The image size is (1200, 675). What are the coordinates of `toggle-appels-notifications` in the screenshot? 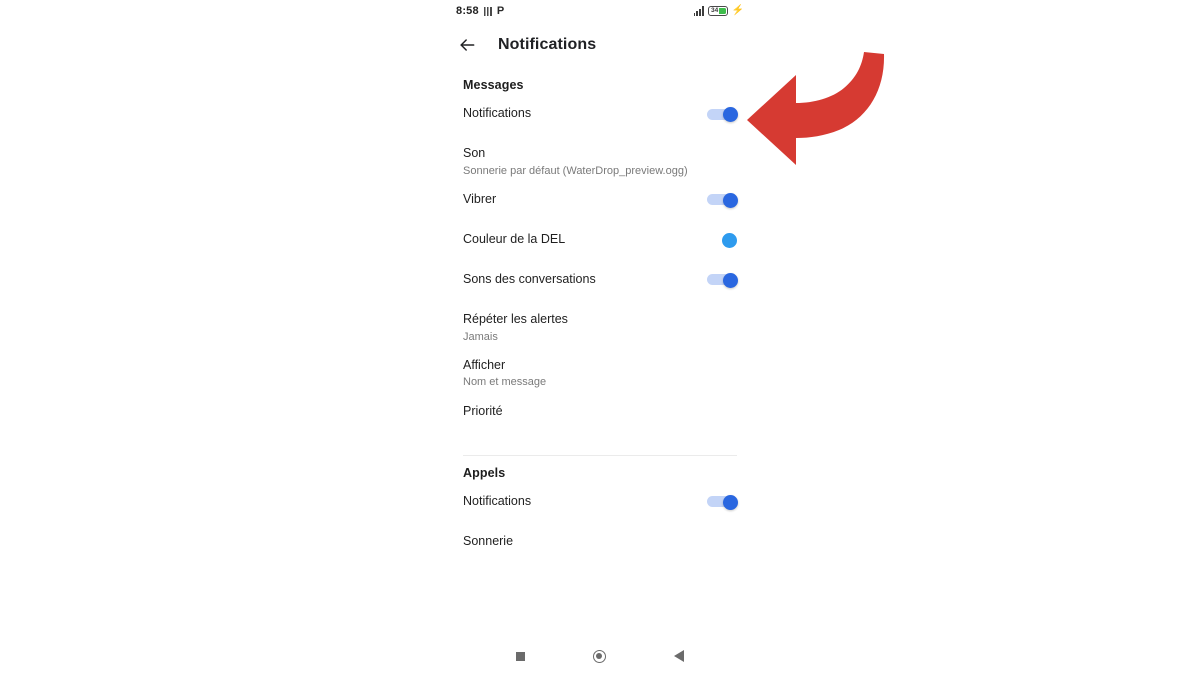 It's located at (722, 502).